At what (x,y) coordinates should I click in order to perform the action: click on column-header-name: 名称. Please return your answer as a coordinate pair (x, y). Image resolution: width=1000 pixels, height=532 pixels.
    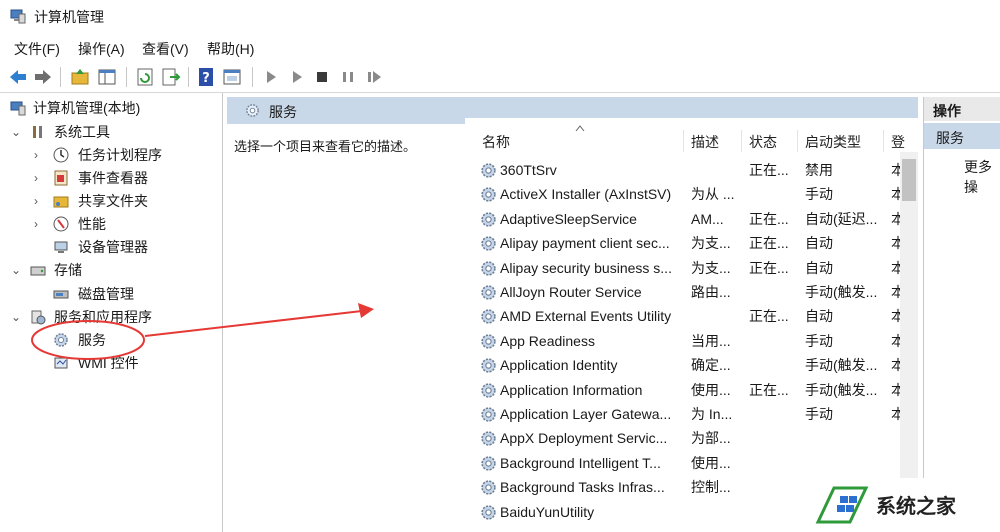
    Looking at the image, I should click on (496, 142).